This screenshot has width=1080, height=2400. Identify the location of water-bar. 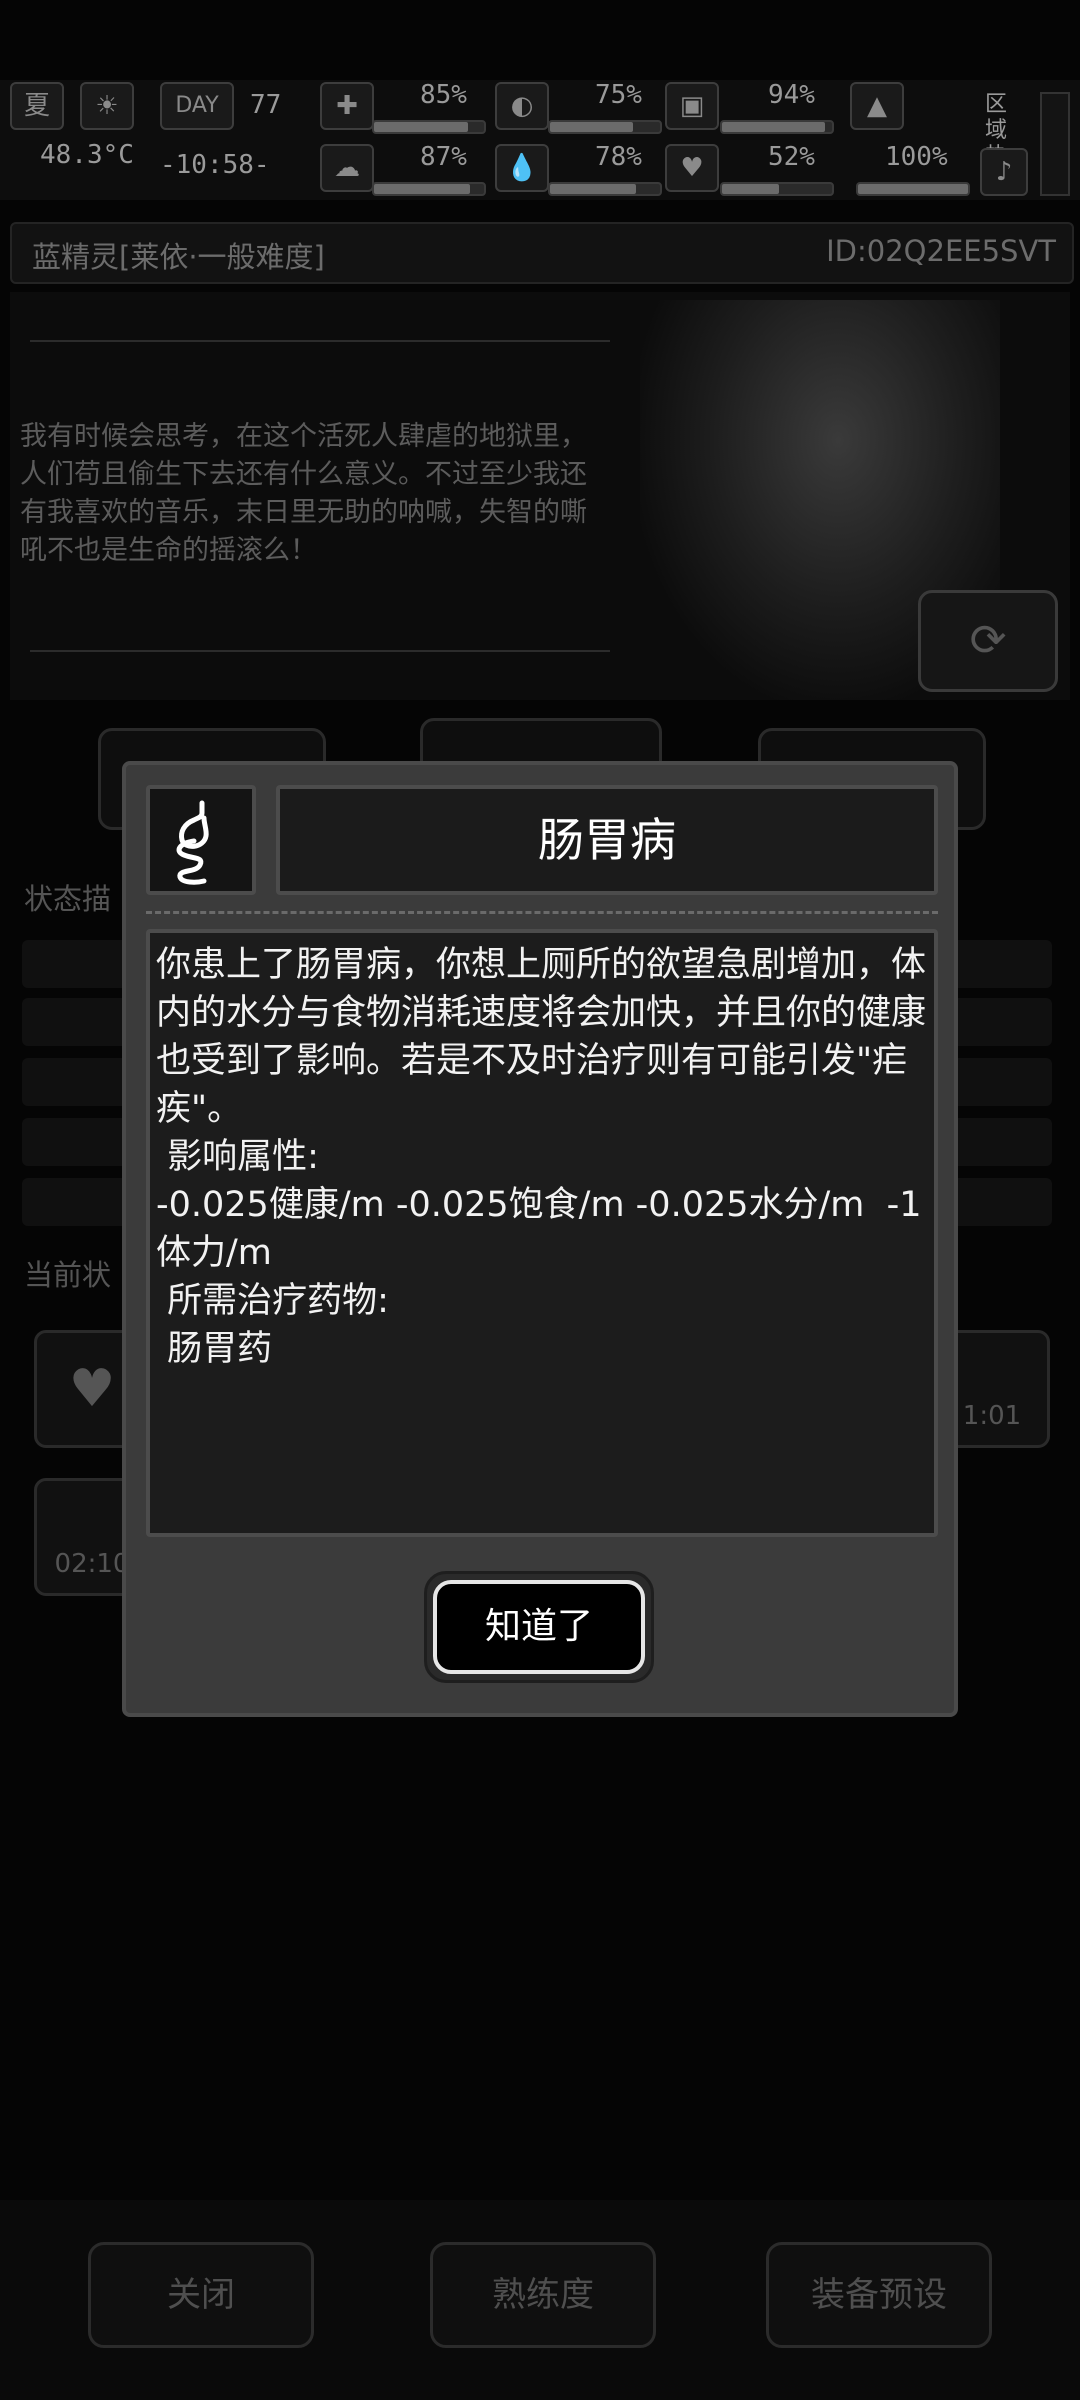
(605, 189).